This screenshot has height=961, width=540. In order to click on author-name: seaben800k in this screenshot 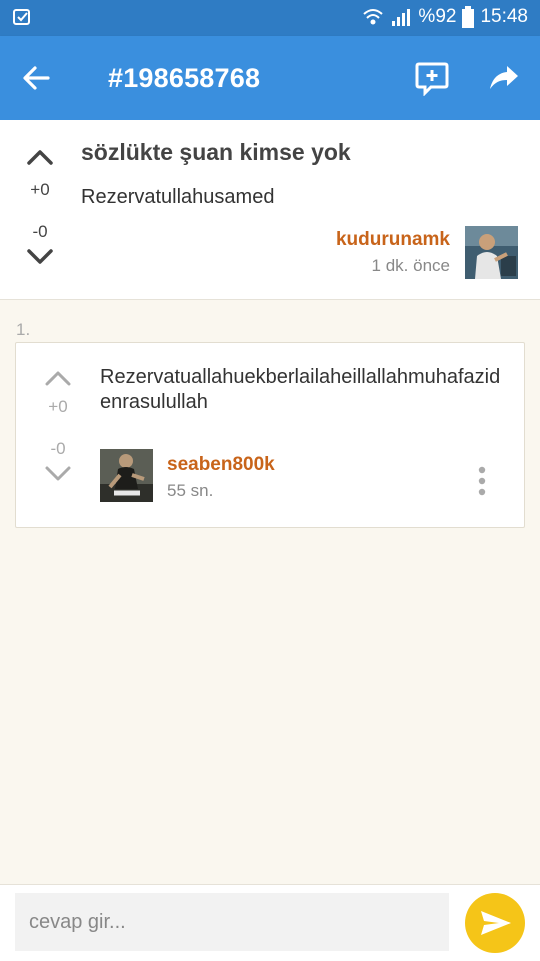, I will do `click(221, 465)`.